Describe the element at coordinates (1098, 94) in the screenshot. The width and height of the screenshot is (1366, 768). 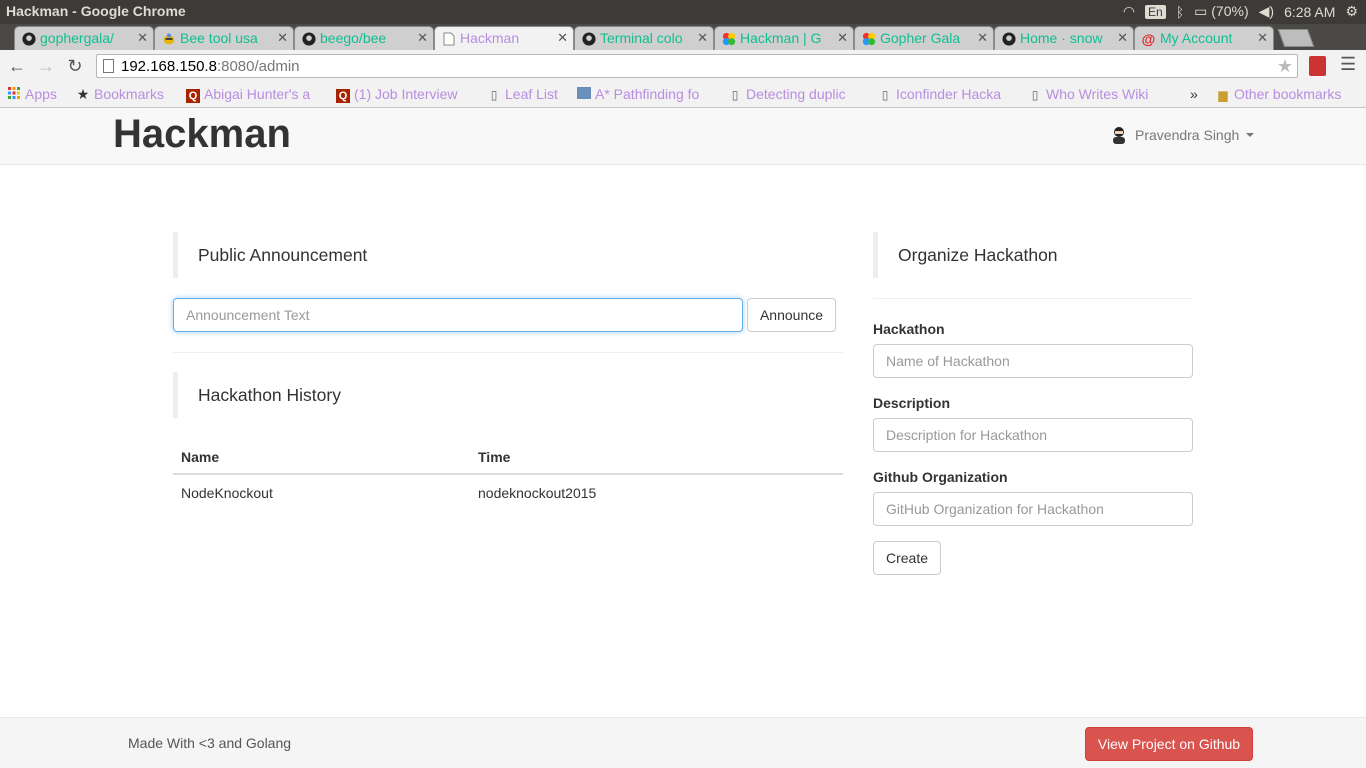
I see `bookmark-link: ▯ Who Writes Wiki` at that location.